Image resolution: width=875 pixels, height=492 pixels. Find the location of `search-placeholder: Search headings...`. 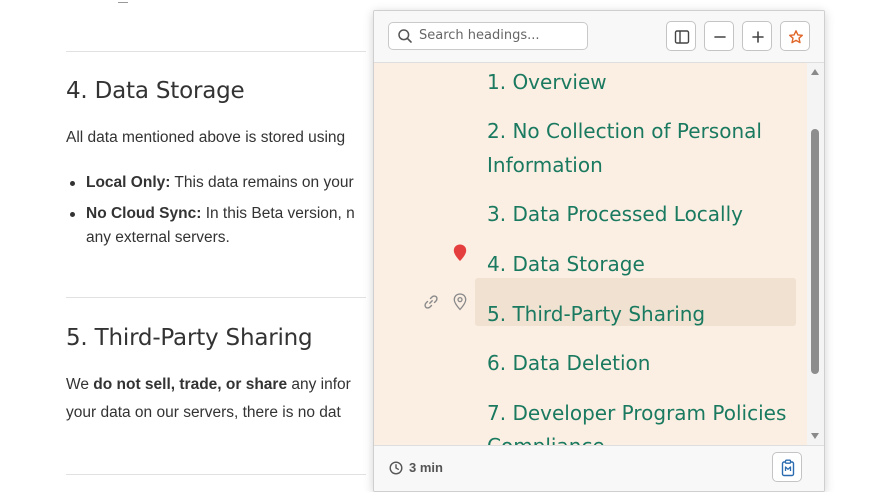

search-placeholder: Search headings... is located at coordinates (479, 35).